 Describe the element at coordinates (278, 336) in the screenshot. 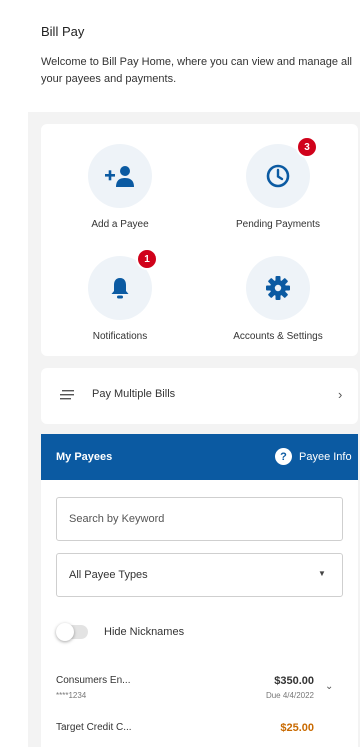

I see `accounts-settings-label: Accounts & Settings` at that location.